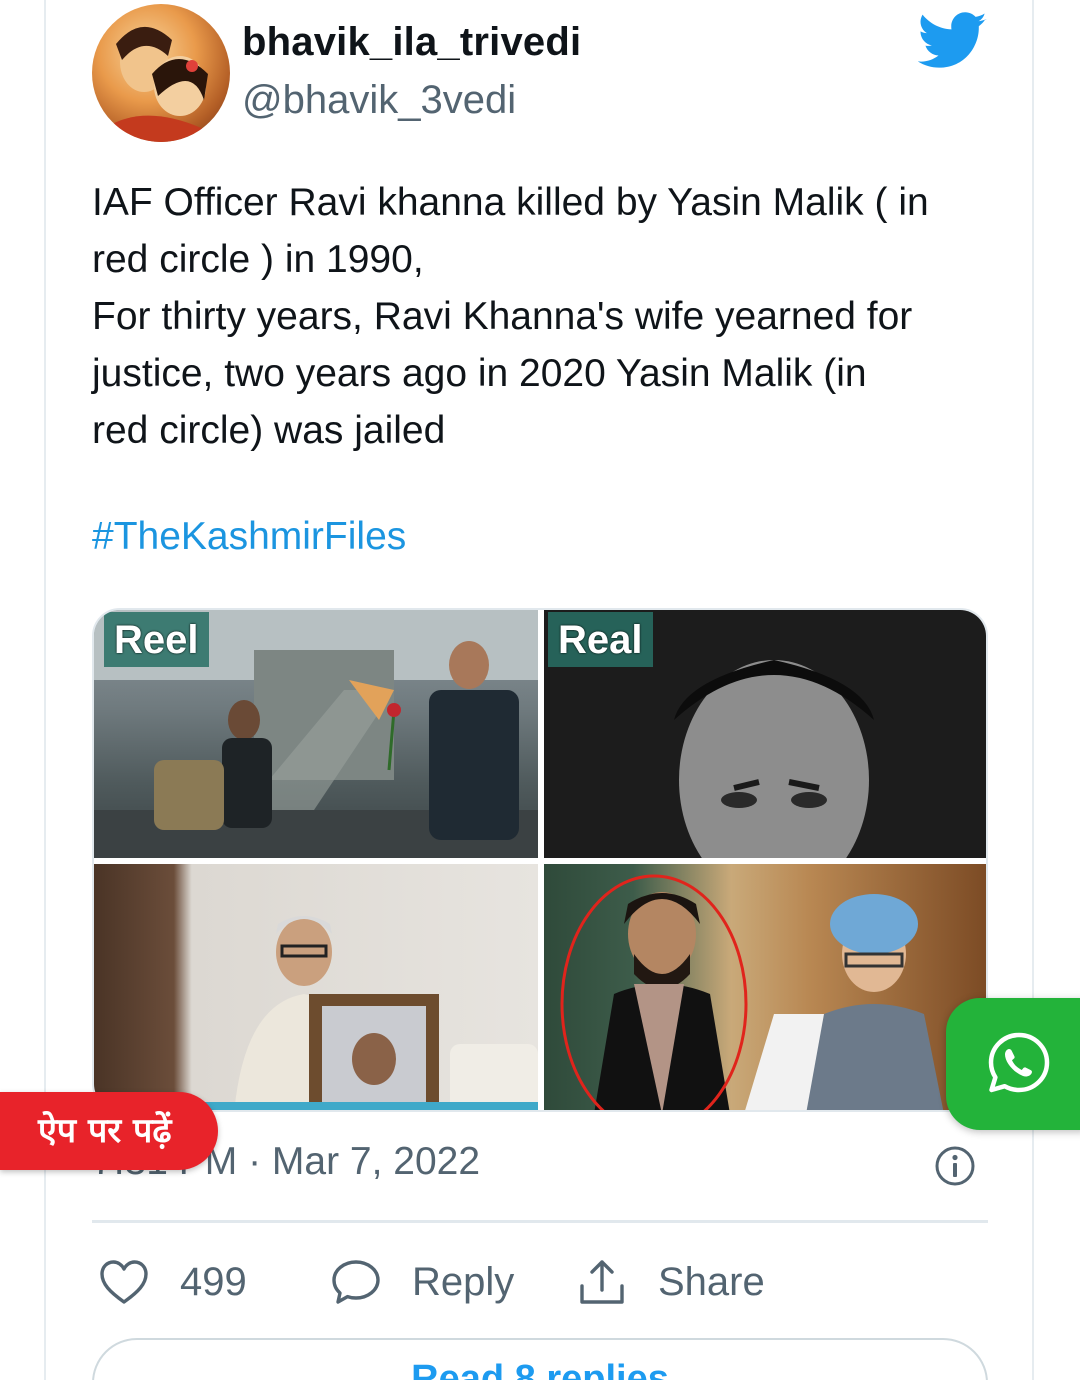  What do you see at coordinates (213, 1281) in the screenshot?
I see `like-count: 499` at bounding box center [213, 1281].